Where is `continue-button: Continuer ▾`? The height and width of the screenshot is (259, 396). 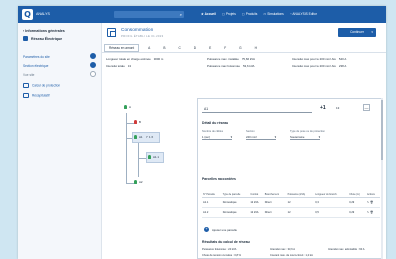
continue-button: Continuer ▾ is located at coordinates (357, 32).